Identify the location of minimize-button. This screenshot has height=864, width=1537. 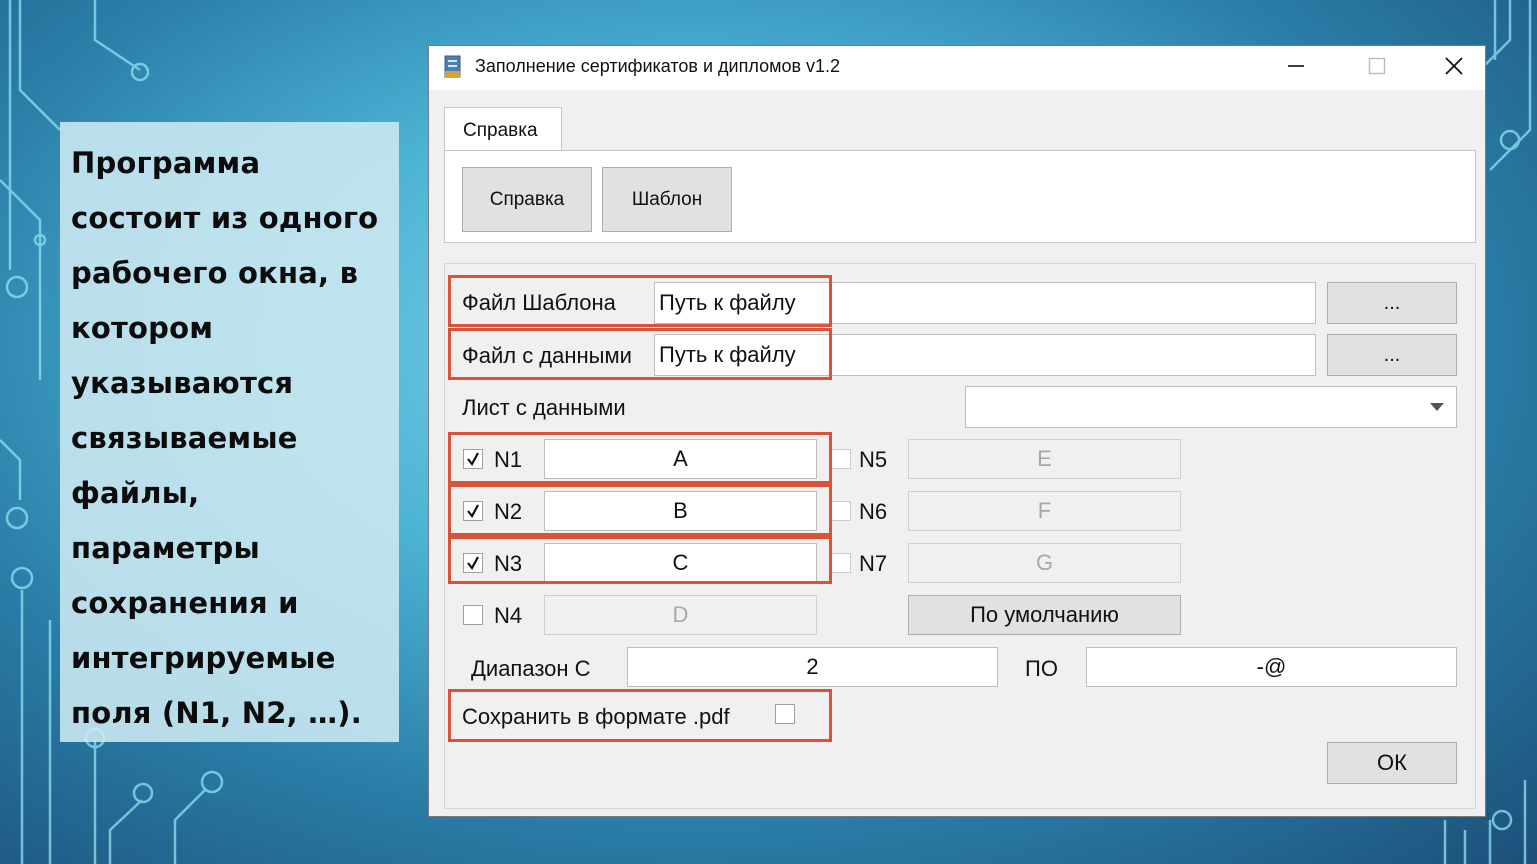
(1296, 66).